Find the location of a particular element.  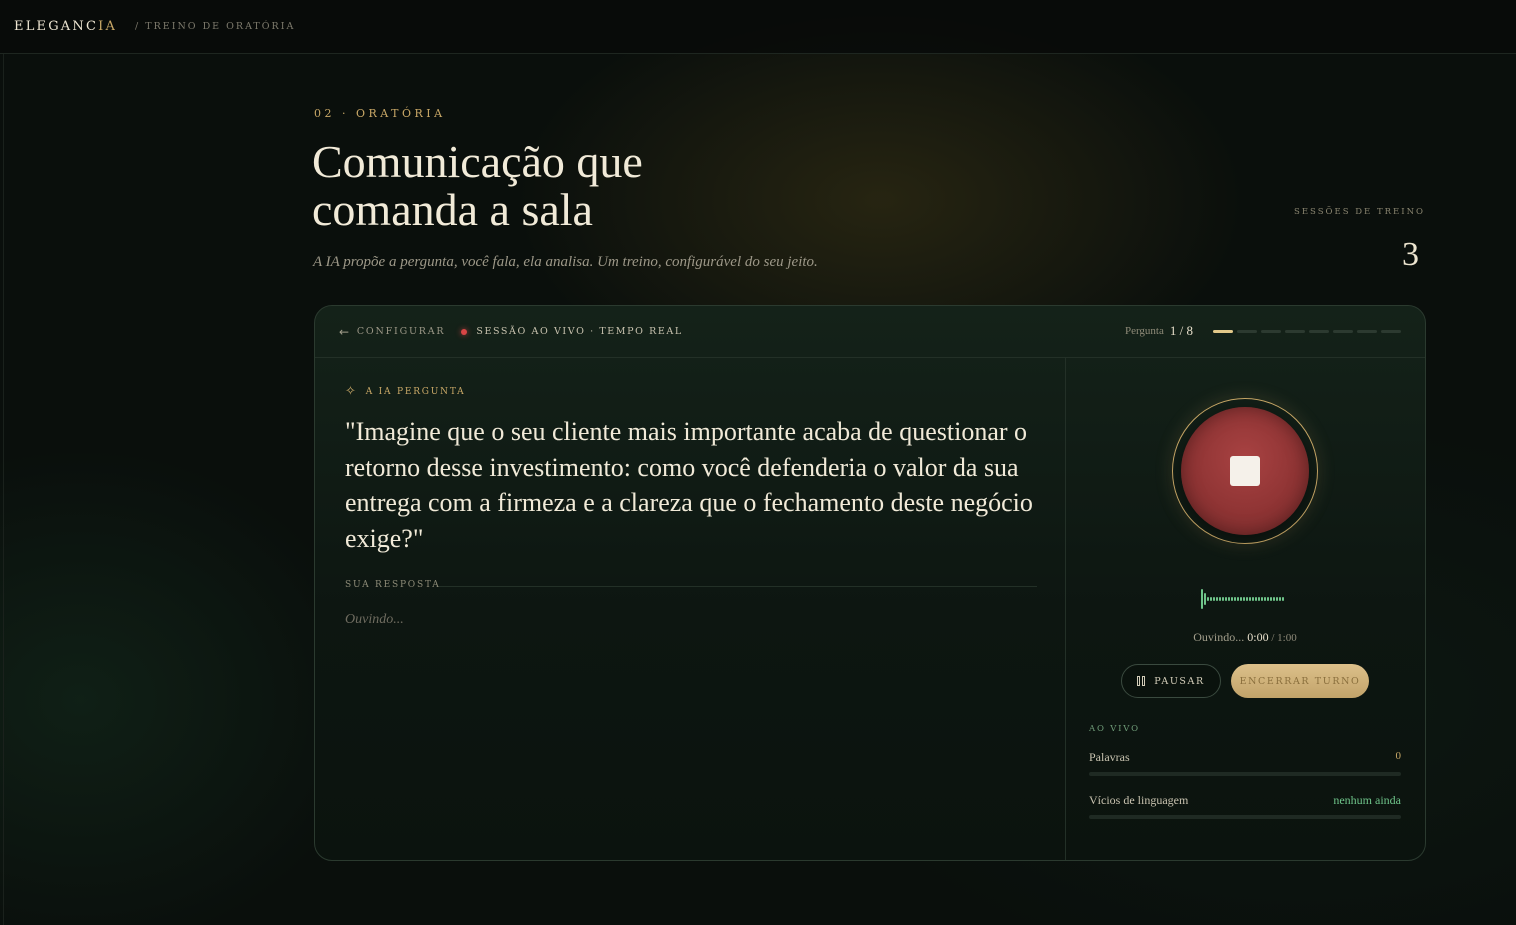

brand-main: ELEGANC is located at coordinates (56, 26).